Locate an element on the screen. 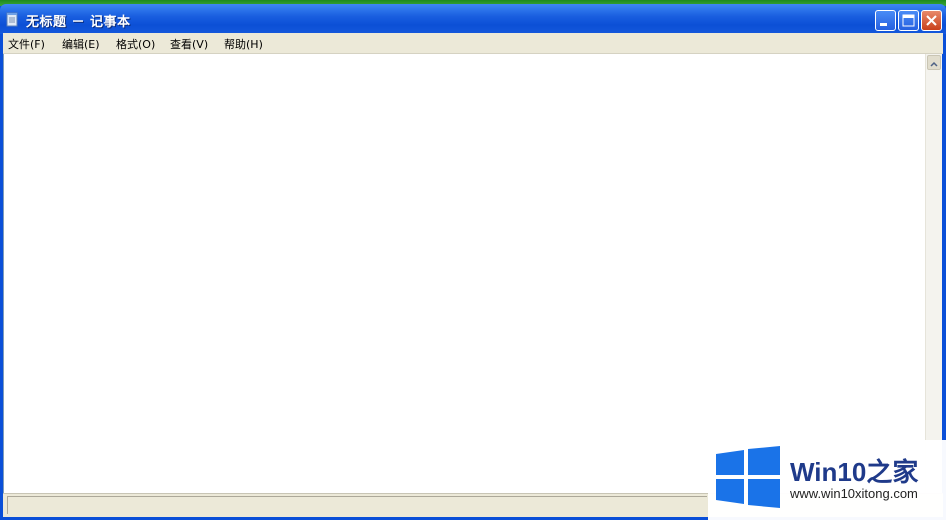 This screenshot has height=520, width=946. close-icon is located at coordinates (931, 20).